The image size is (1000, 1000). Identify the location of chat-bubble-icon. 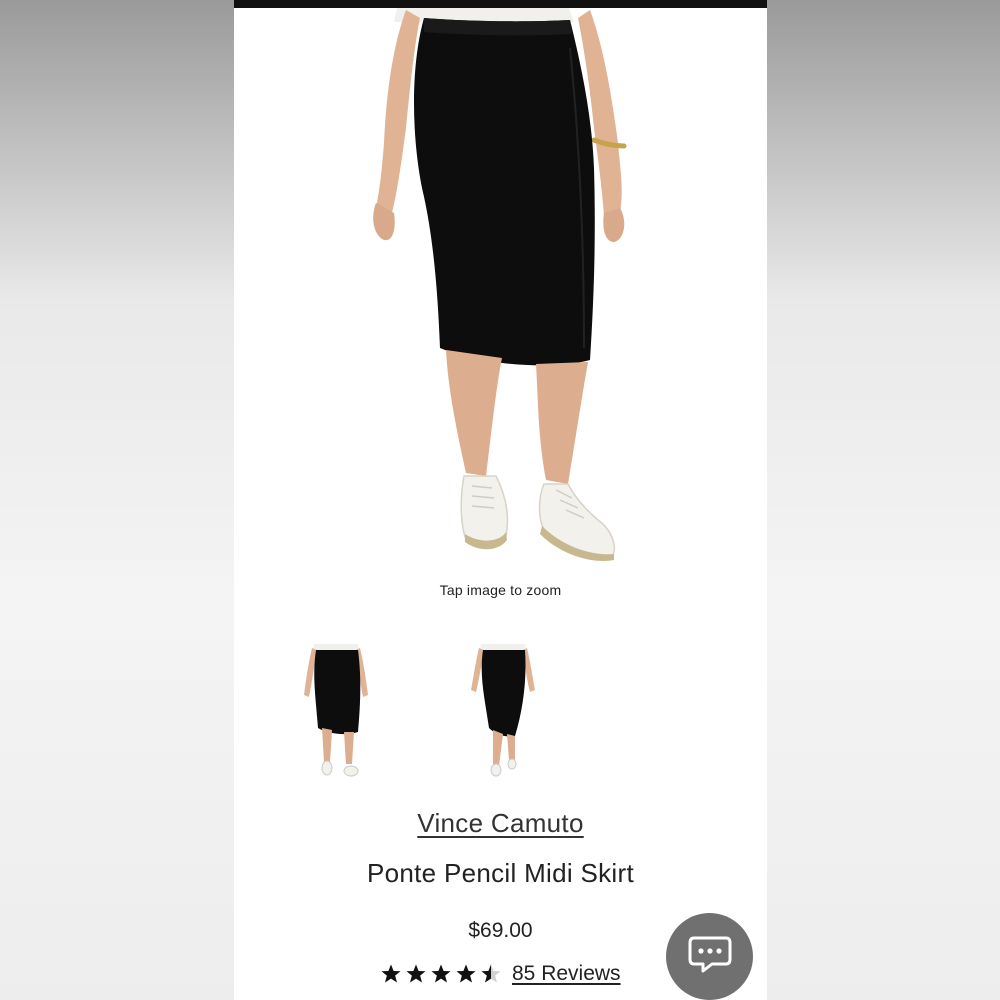
(710, 956).